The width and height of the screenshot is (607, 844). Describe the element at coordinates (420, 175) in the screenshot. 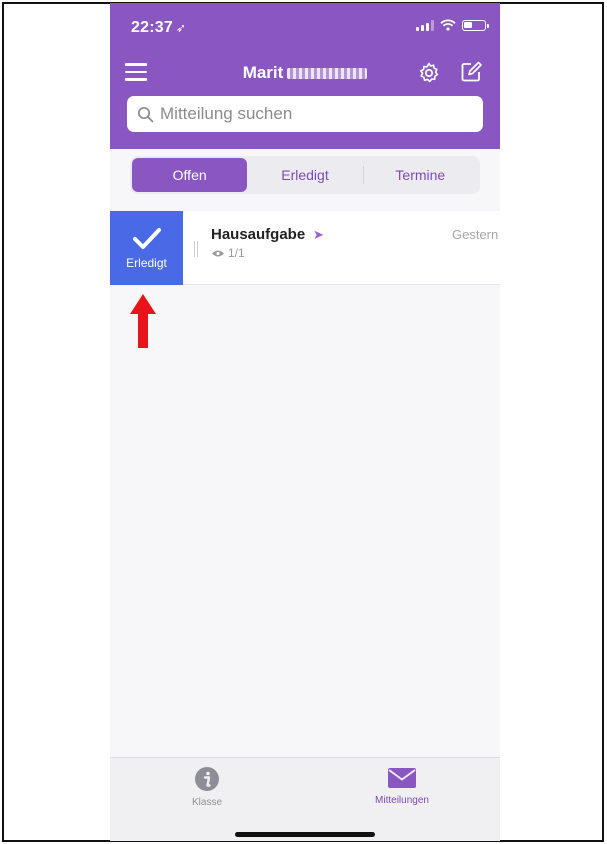

I see `tab-termine: Termine` at that location.